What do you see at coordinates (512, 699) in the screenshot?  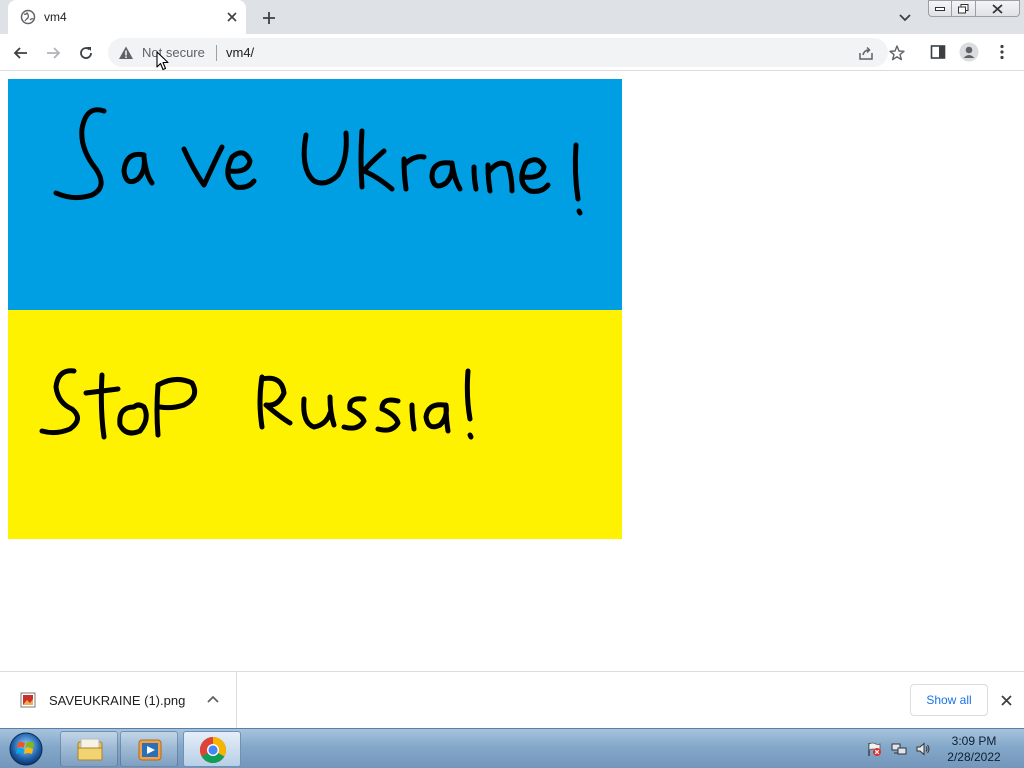 I see `download-shelf: SAVEUKRAINE (1).png Show all` at bounding box center [512, 699].